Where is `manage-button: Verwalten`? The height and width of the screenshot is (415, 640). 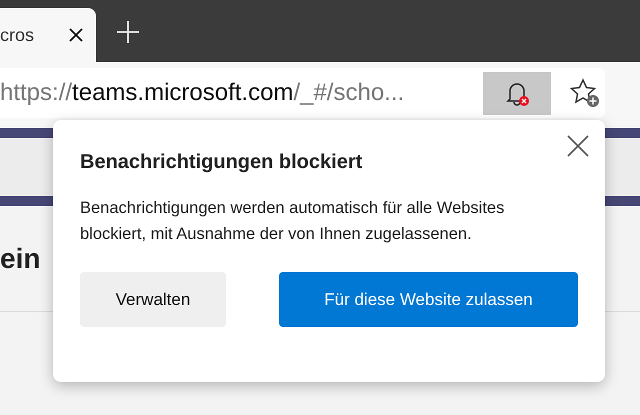
manage-button: Verwalten is located at coordinates (153, 299).